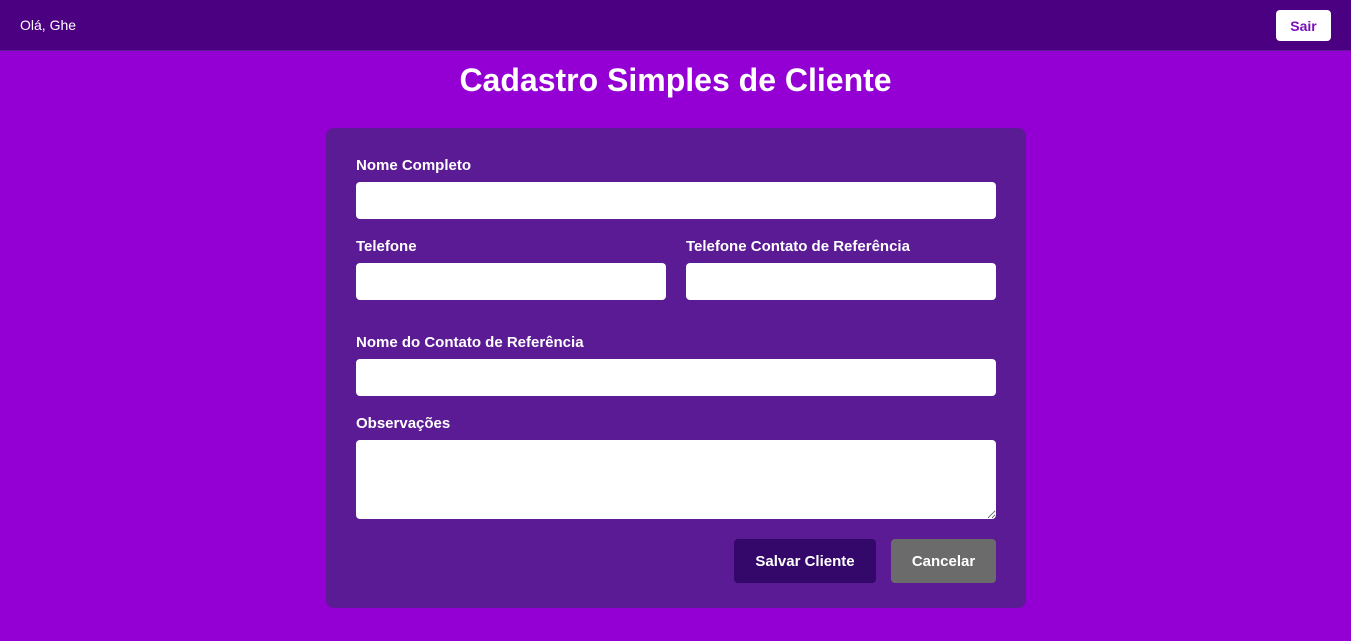  I want to click on page-title: Cadastro Simples de Cliente, so click(675, 80).